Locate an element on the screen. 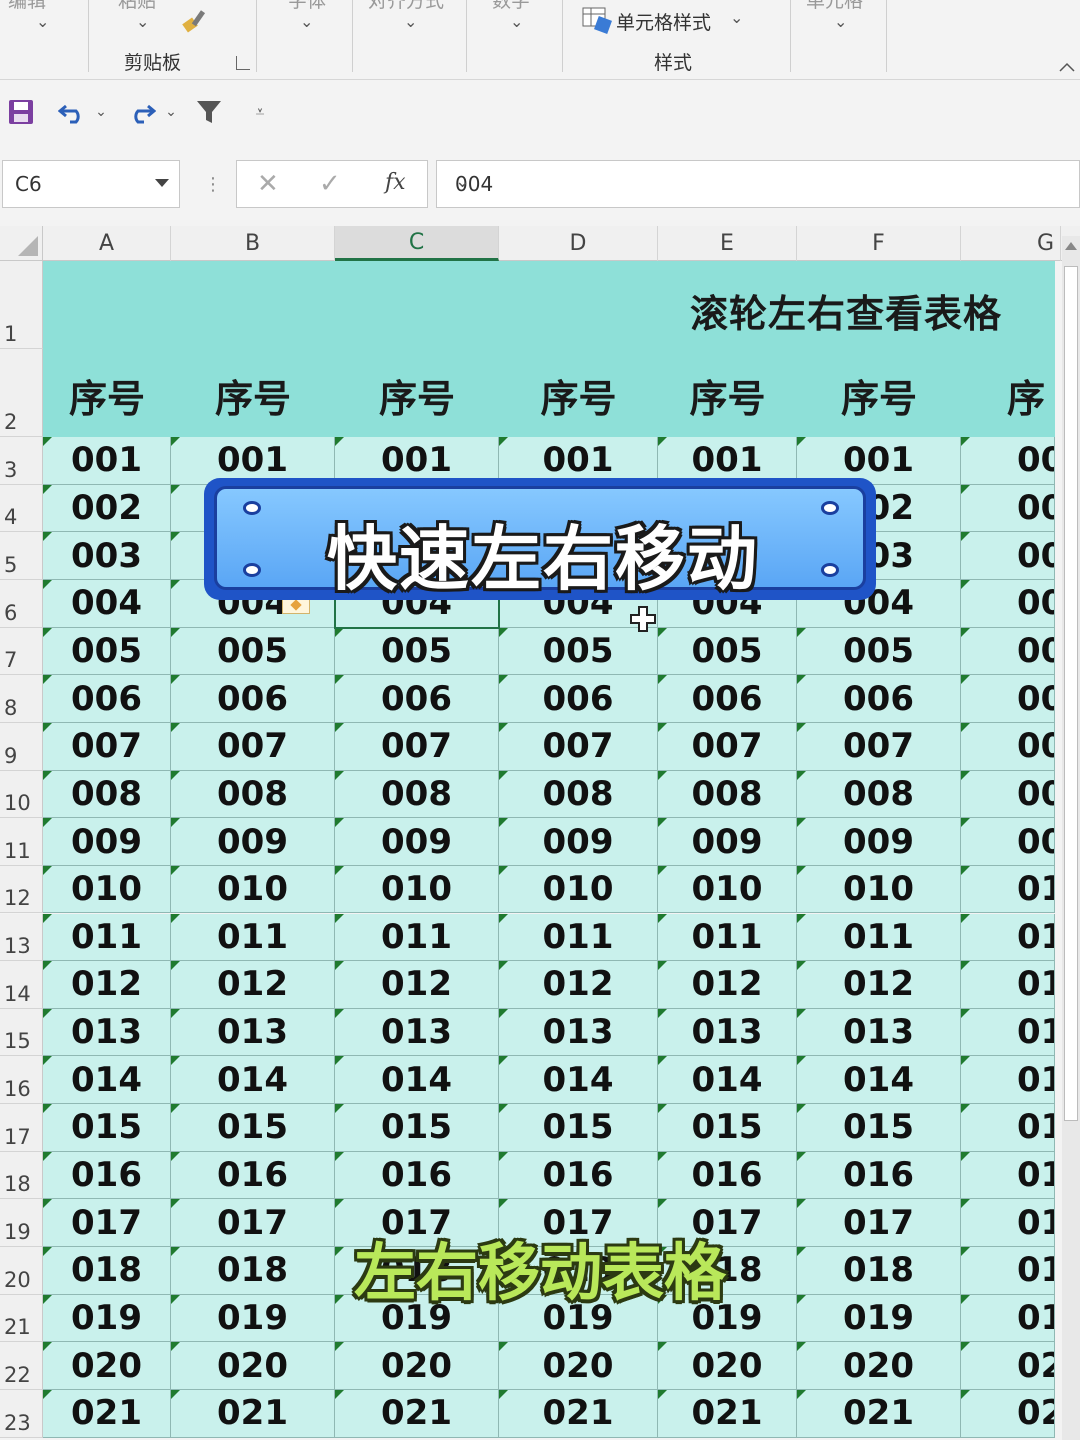 The height and width of the screenshot is (1440, 1080). formula-input: 004 ⌄ is located at coordinates (758, 184).